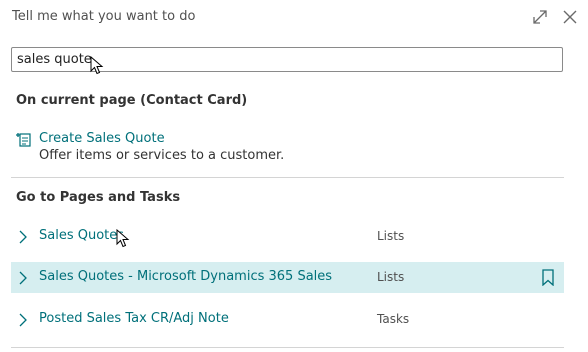 This screenshot has width=588, height=352. Describe the element at coordinates (548, 277) in the screenshot. I see `bookmark-icon` at that location.